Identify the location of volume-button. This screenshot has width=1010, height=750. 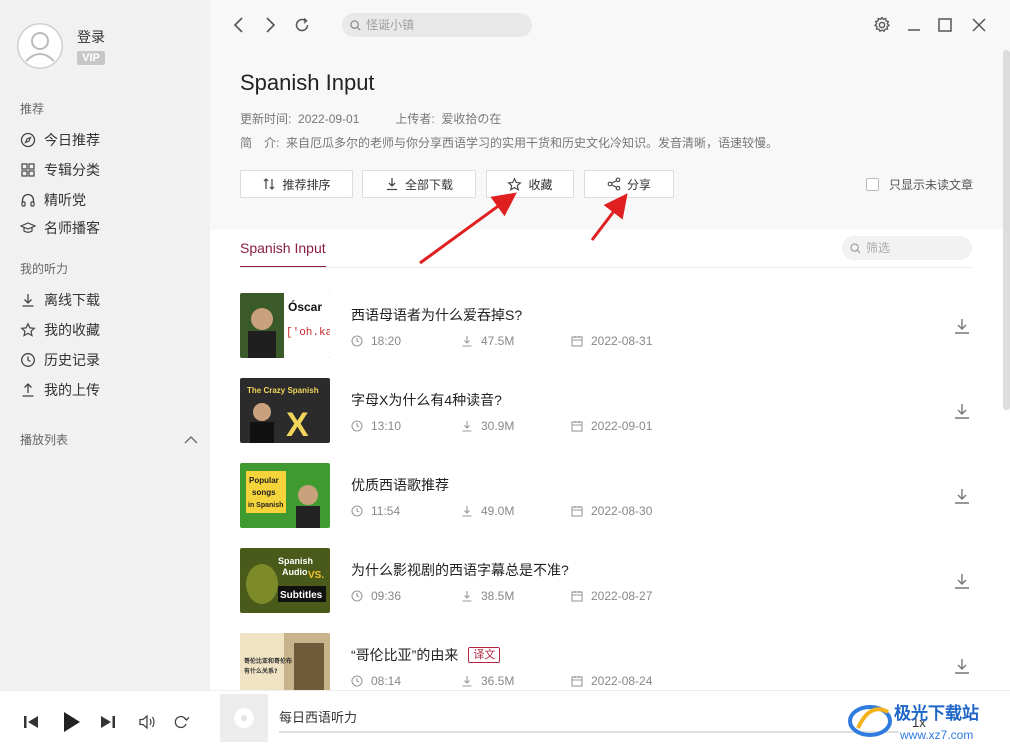
(147, 722).